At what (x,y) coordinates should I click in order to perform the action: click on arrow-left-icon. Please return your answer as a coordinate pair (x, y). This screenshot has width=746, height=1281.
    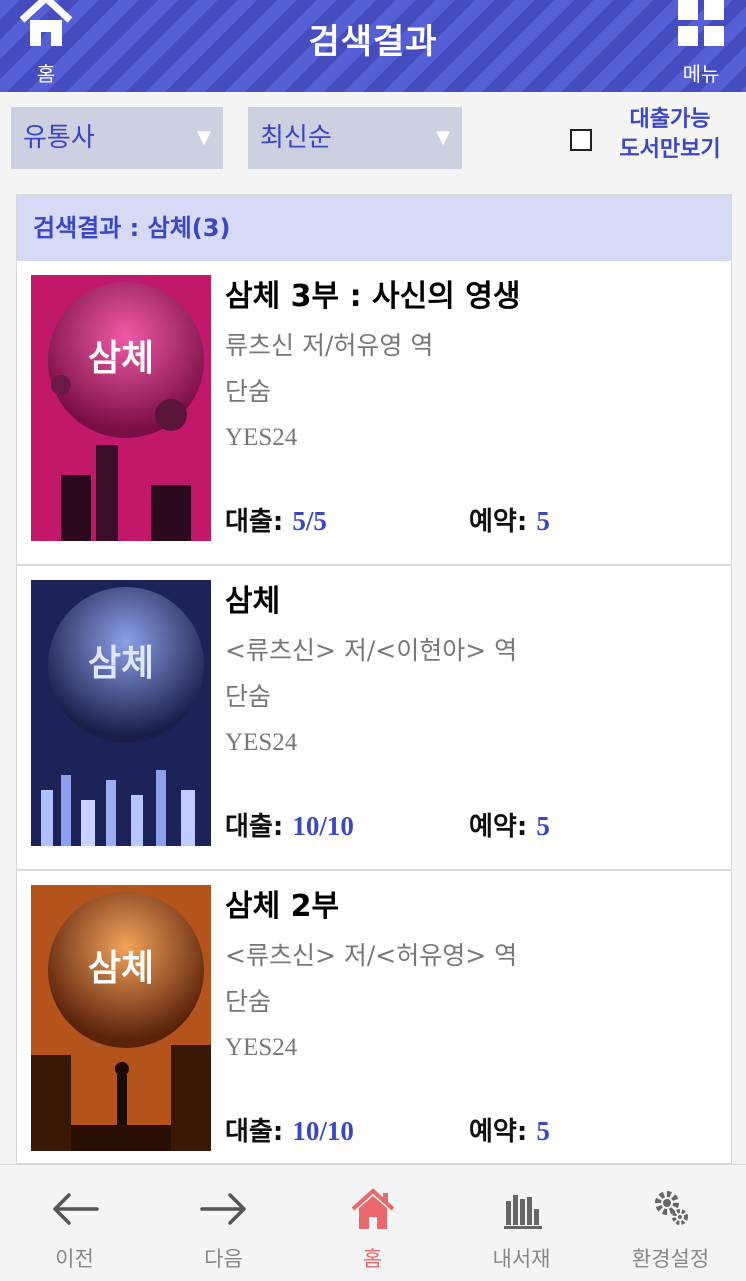
    Looking at the image, I should click on (75, 1209).